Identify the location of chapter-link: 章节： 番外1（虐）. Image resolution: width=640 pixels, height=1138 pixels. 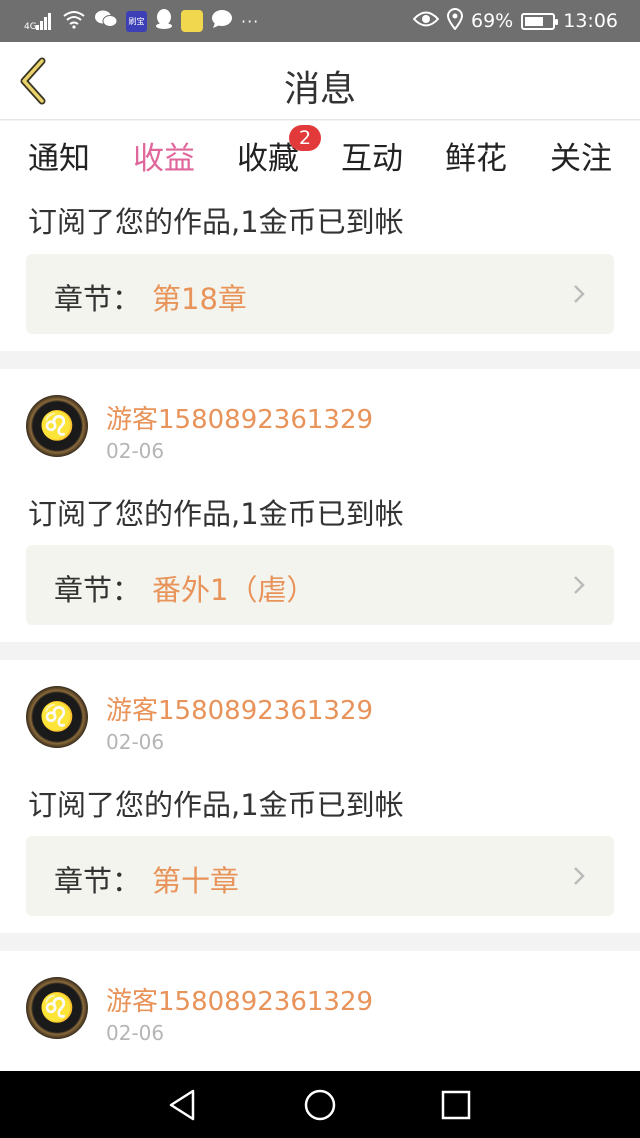
(320, 585).